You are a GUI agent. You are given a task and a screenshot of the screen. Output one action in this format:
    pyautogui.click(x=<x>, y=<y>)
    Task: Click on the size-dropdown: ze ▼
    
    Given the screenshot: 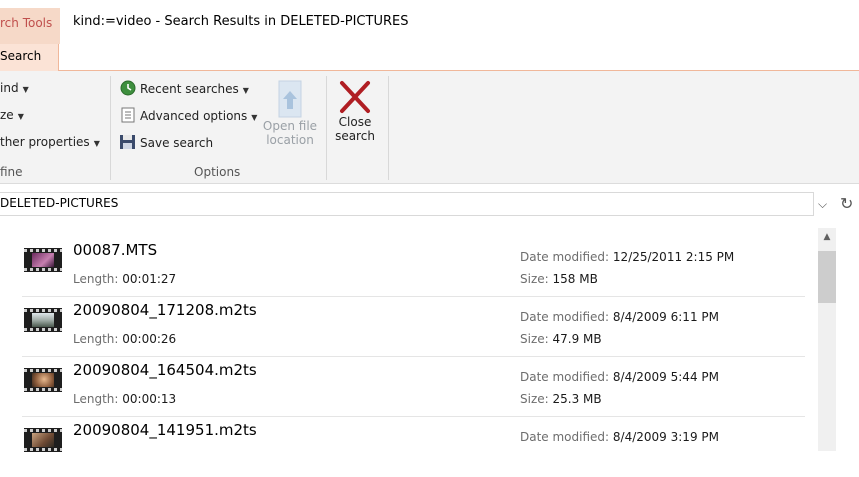 What is the action you would take?
    pyautogui.click(x=12, y=115)
    